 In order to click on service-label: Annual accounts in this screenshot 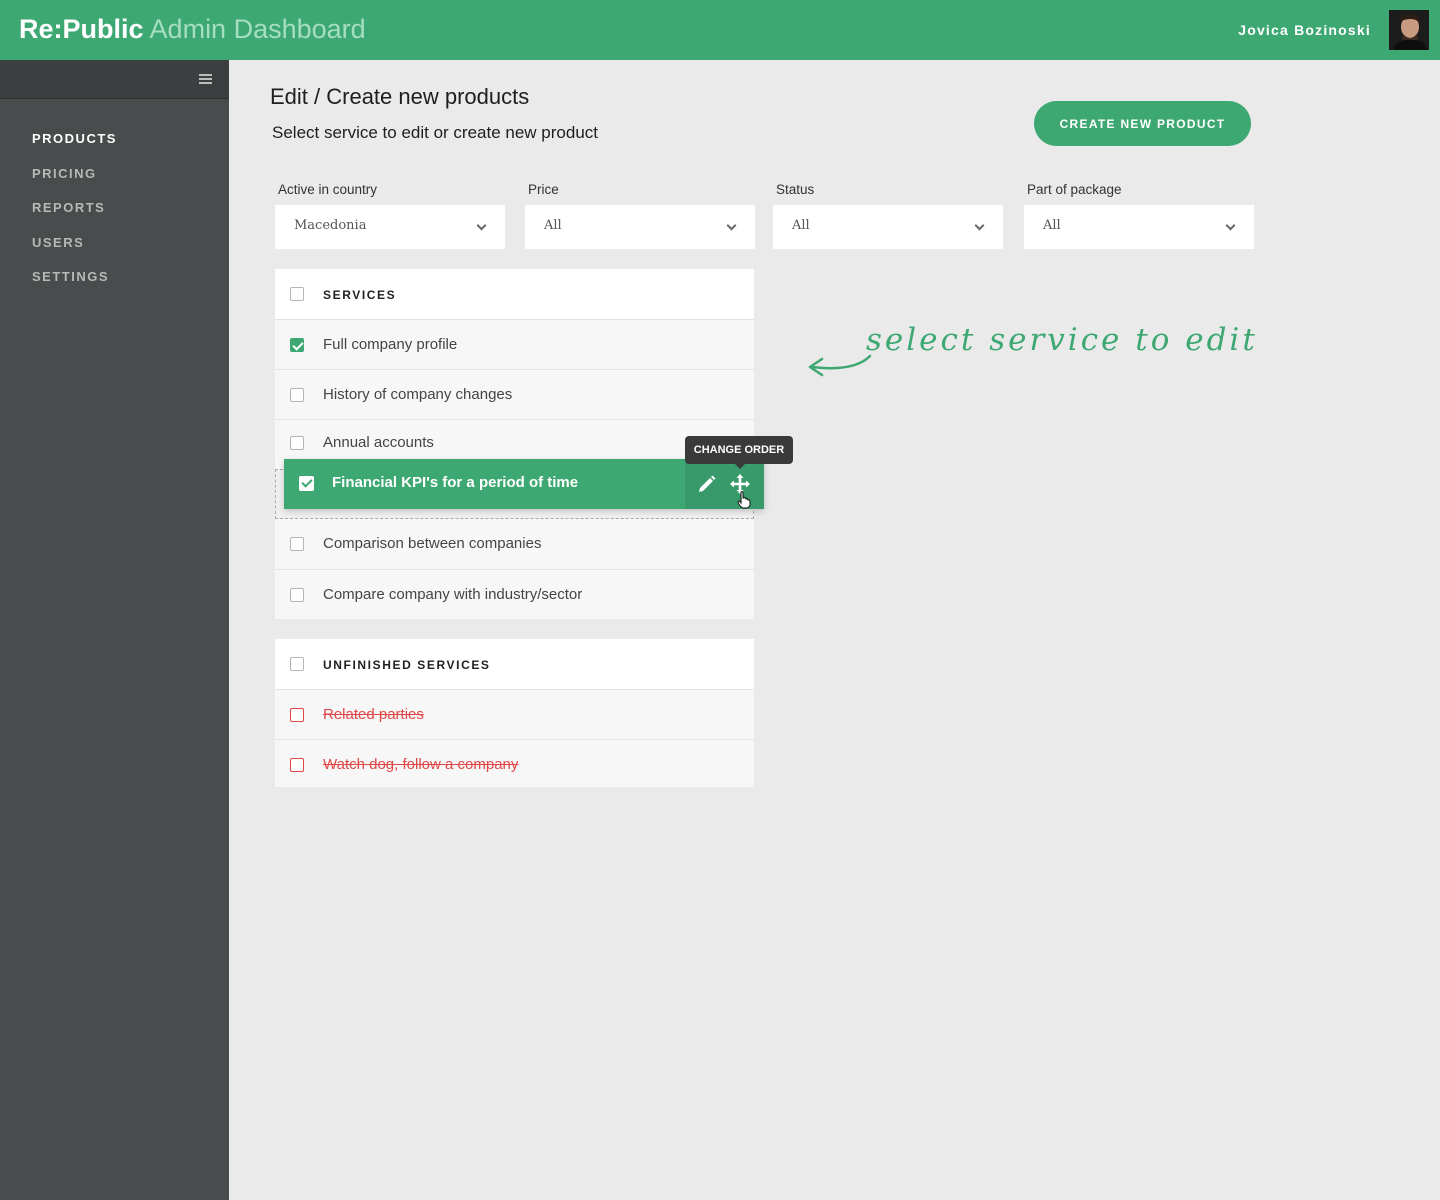, I will do `click(378, 442)`.